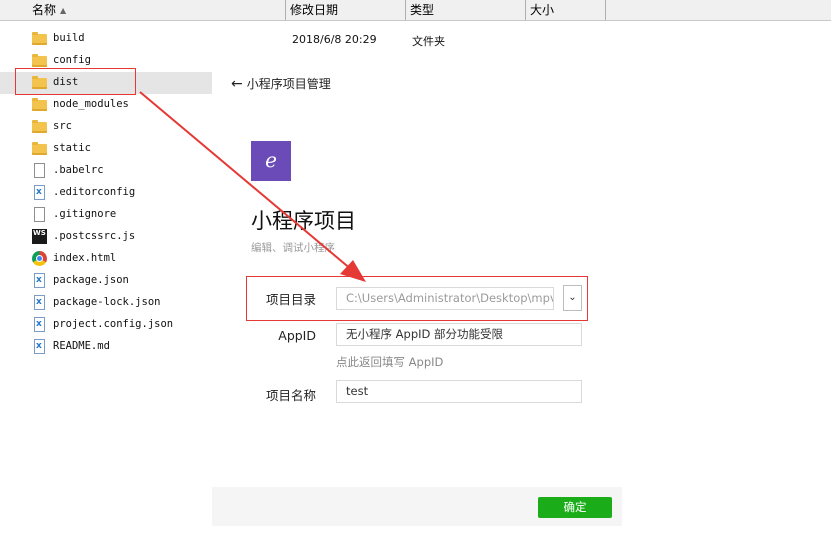 This screenshot has width=831, height=542. I want to click on file-row-index-html: index.html, so click(106, 259).